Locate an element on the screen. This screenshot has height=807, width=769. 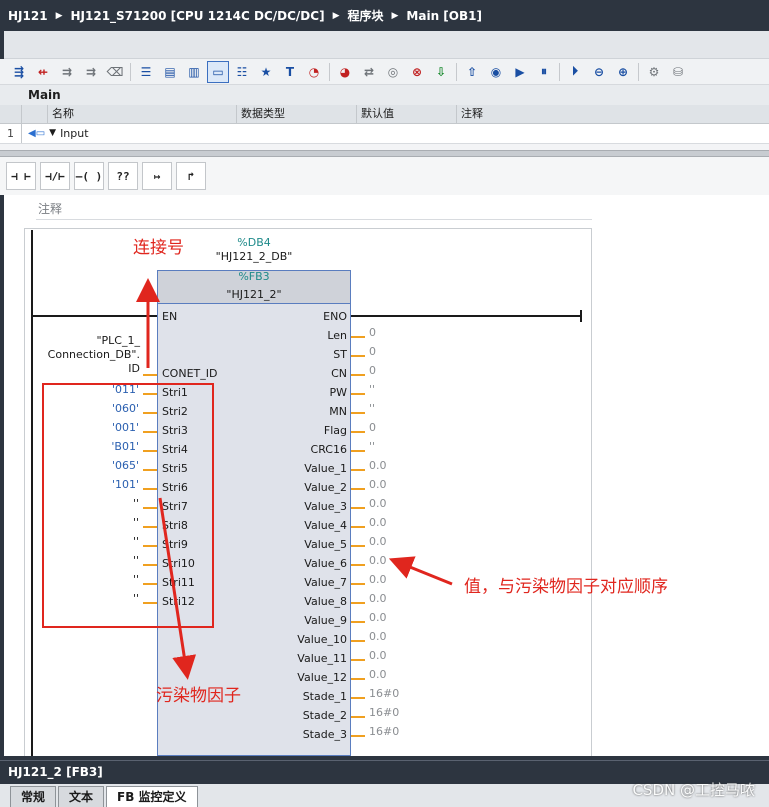
network-expand-icon: ▥ is located at coordinates (194, 72).